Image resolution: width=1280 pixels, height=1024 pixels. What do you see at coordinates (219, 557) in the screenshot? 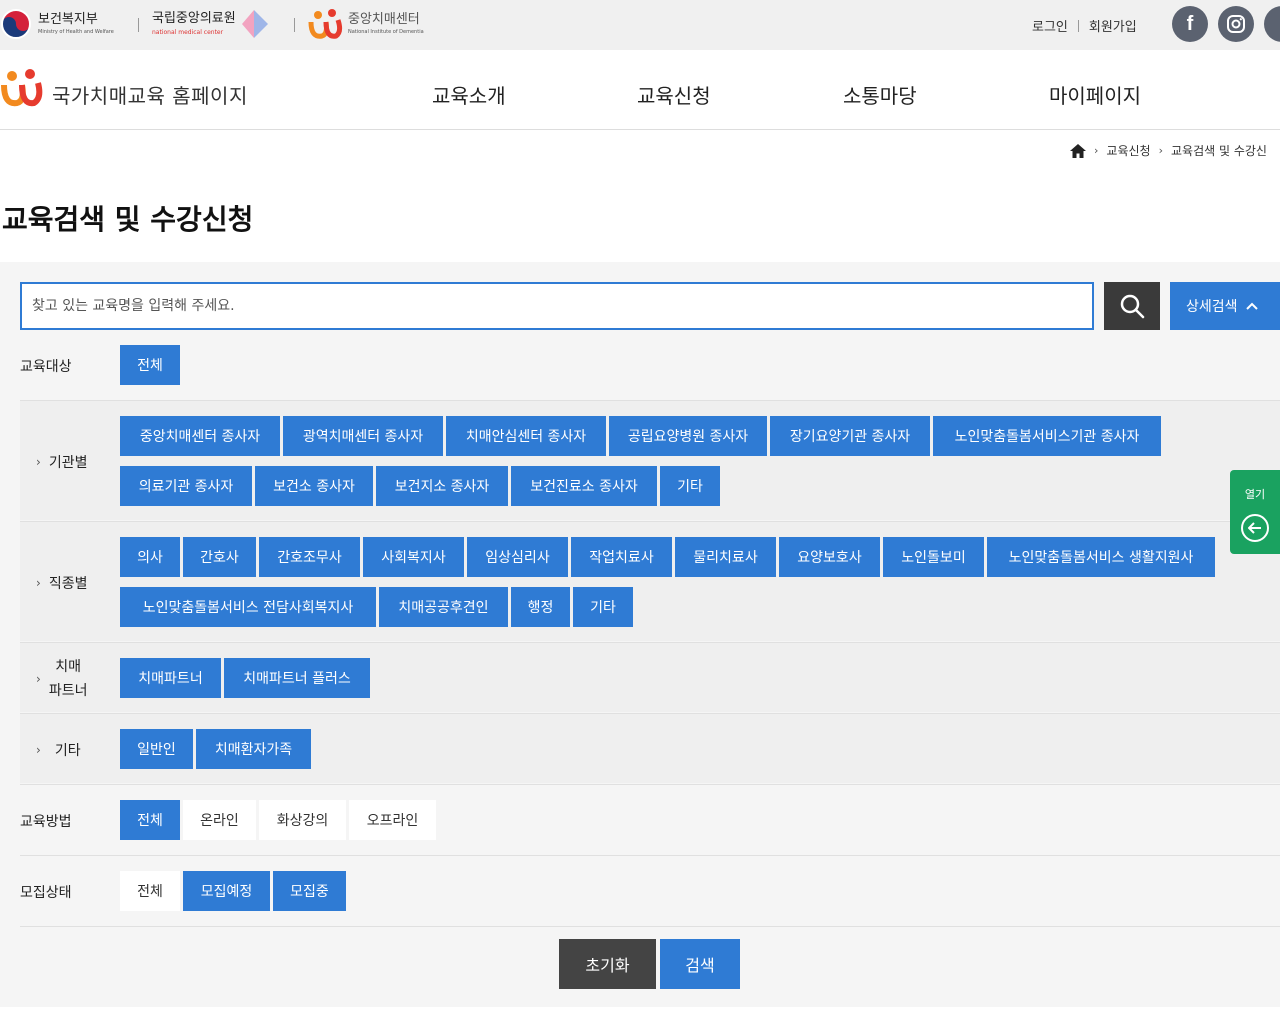
I see `chip-occupation: 간호사` at bounding box center [219, 557].